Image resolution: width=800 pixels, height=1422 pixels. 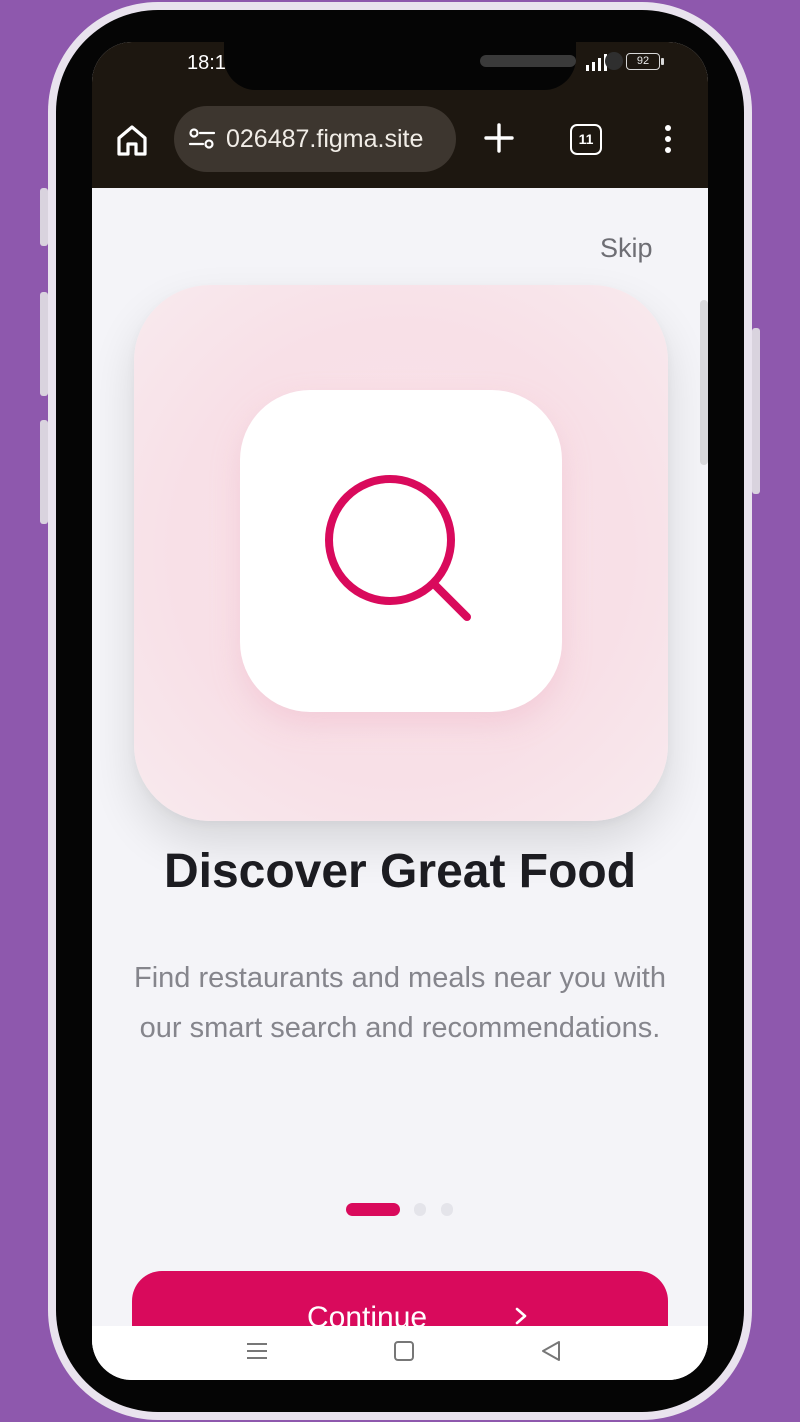 What do you see at coordinates (336, 139) in the screenshot?
I see `url-text: 026487.figma.site` at bounding box center [336, 139].